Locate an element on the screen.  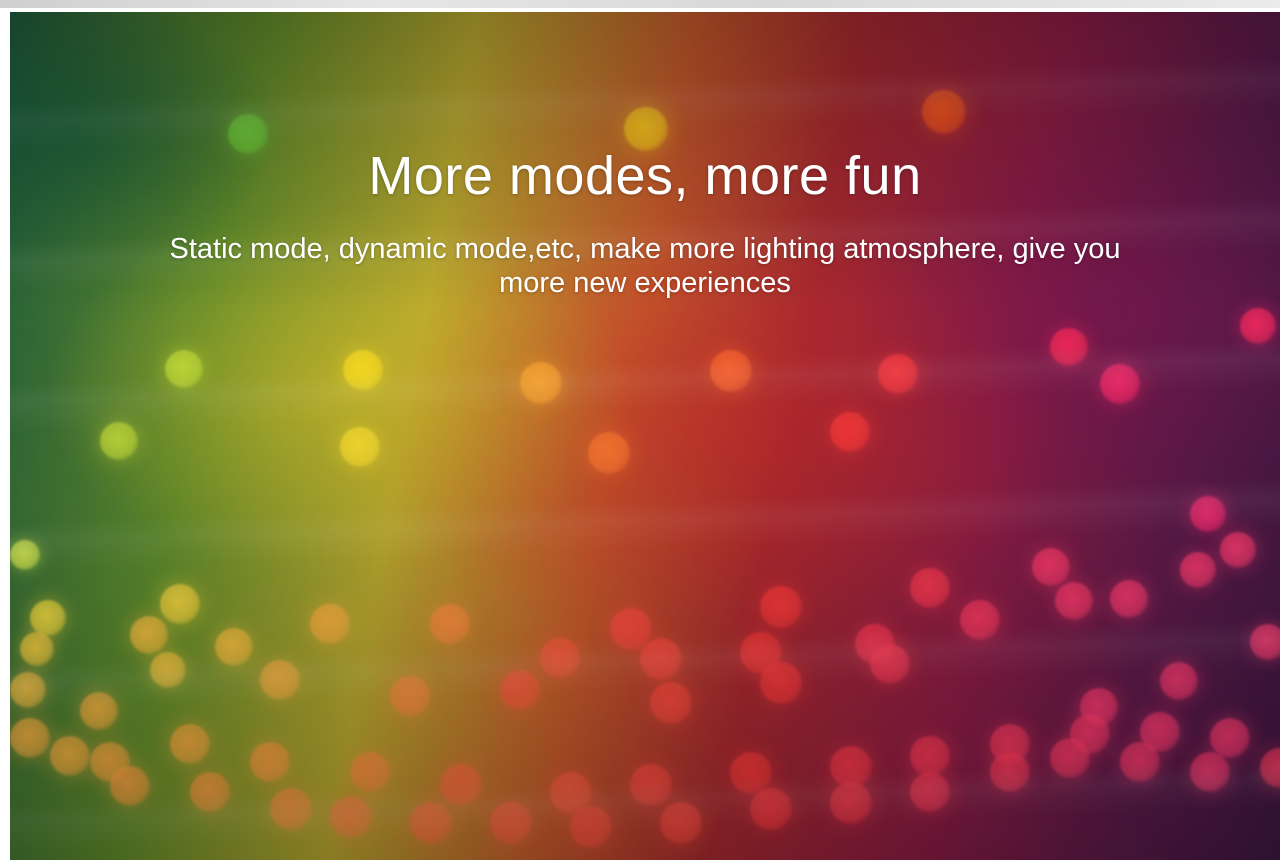
top-edge-strip is located at coordinates (640, 4).